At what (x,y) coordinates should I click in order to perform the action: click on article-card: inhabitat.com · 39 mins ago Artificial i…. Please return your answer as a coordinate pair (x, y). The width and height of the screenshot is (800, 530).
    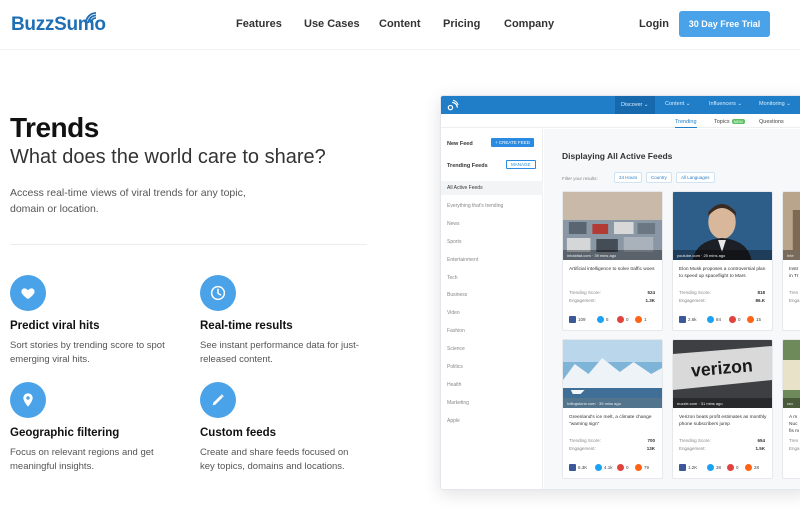
    Looking at the image, I should click on (612, 261).